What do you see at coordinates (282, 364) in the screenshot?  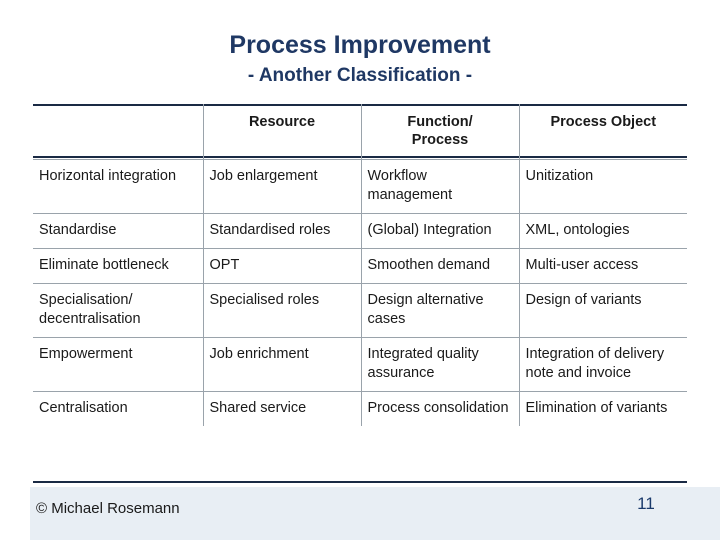 I see `cell-resource: Job enrichment` at bounding box center [282, 364].